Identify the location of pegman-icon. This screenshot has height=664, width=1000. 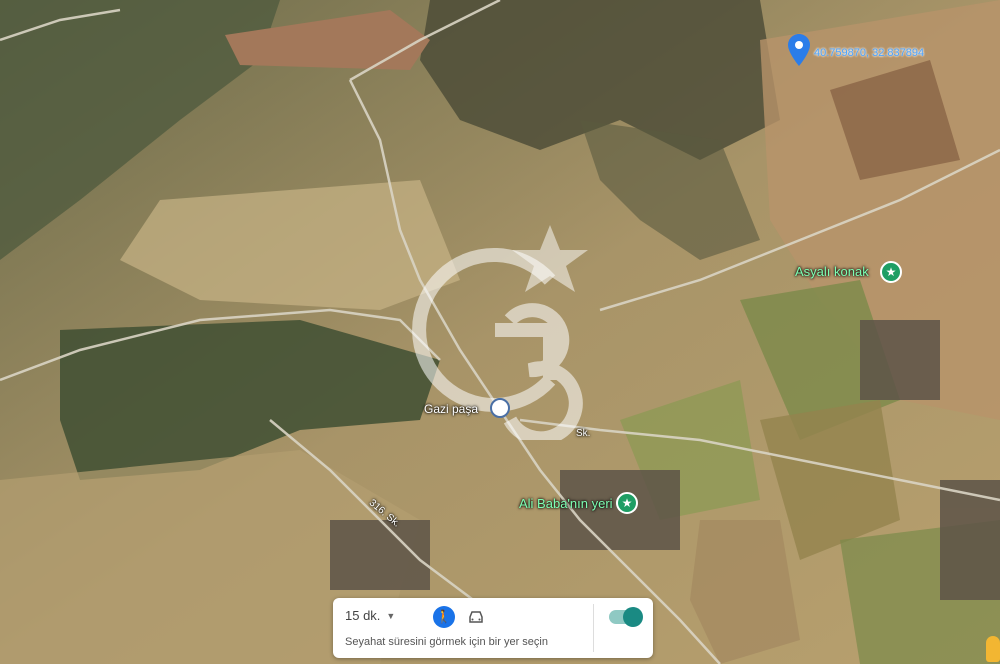
(993, 649).